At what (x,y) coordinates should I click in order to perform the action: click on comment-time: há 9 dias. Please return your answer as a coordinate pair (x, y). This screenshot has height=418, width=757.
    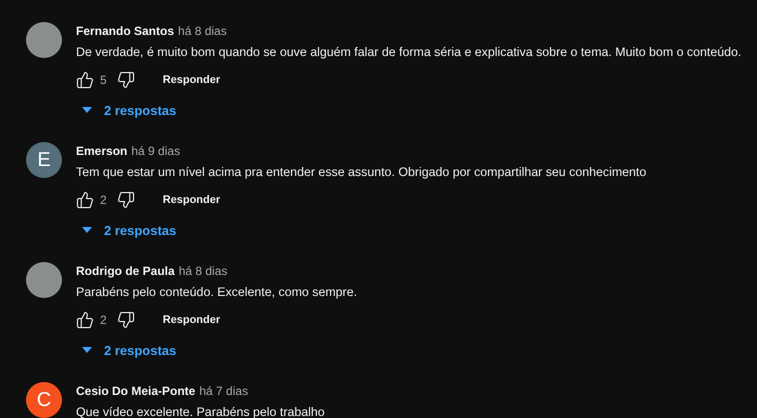
    Looking at the image, I should click on (155, 151).